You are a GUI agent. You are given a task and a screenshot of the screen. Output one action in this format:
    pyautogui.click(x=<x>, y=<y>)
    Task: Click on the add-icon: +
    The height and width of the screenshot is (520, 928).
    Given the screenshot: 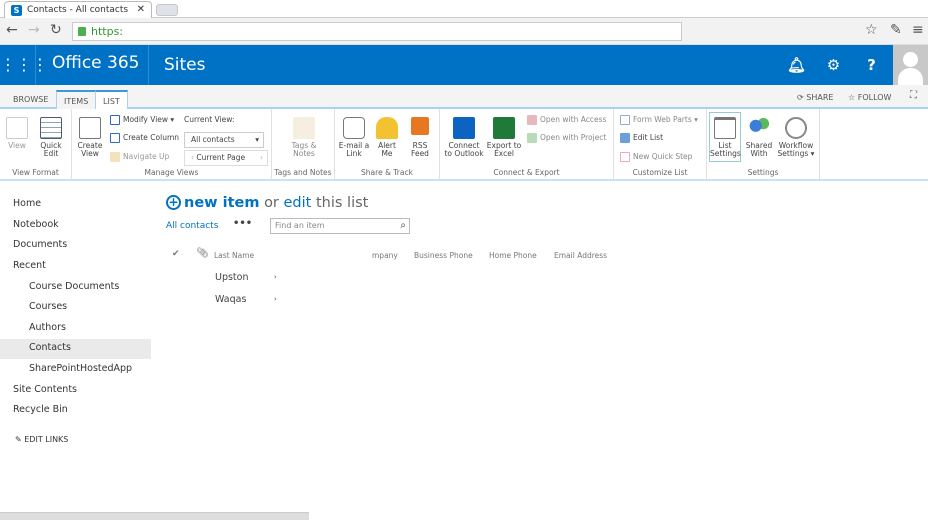 What is the action you would take?
    pyautogui.click(x=173, y=202)
    